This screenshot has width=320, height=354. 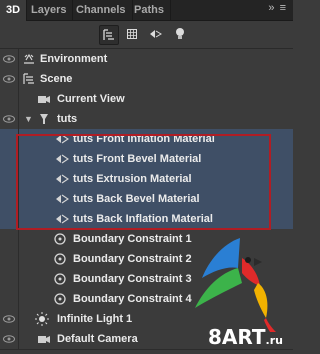 I want to click on tree-row-label: Environment, so click(x=74, y=59).